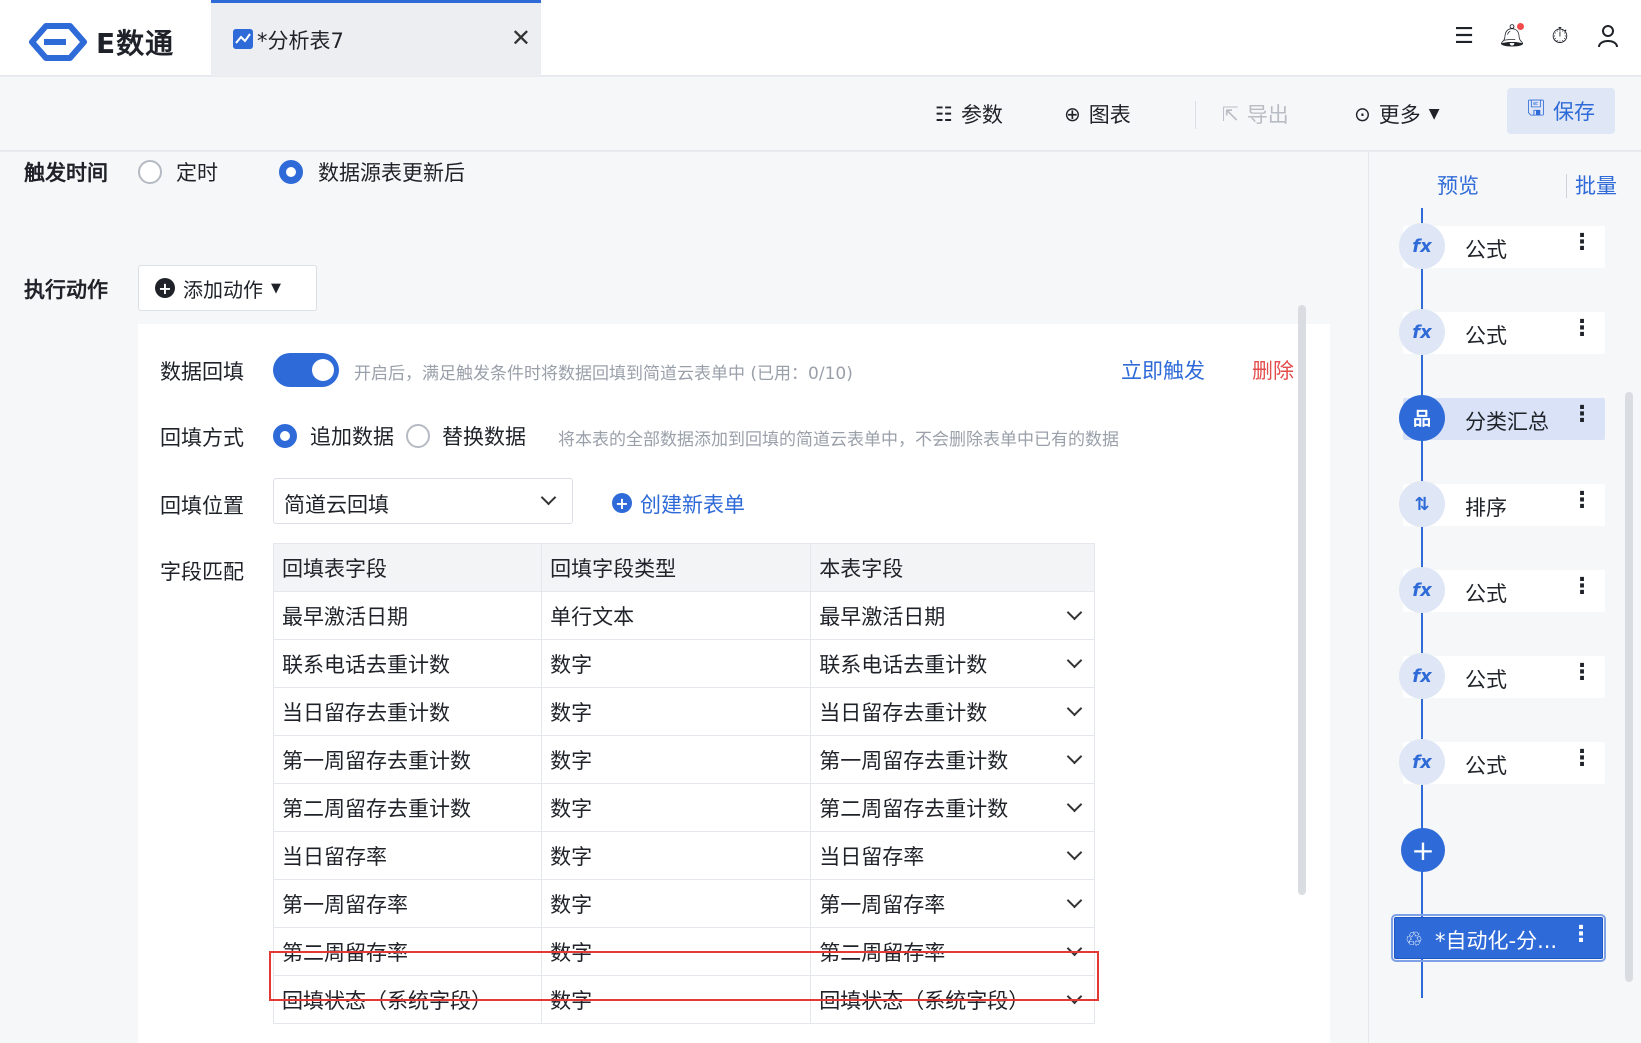 The image size is (1641, 1043). Describe the element at coordinates (1502, 418) in the screenshot. I see `flow-node: 品分类汇总 ⋮` at that location.